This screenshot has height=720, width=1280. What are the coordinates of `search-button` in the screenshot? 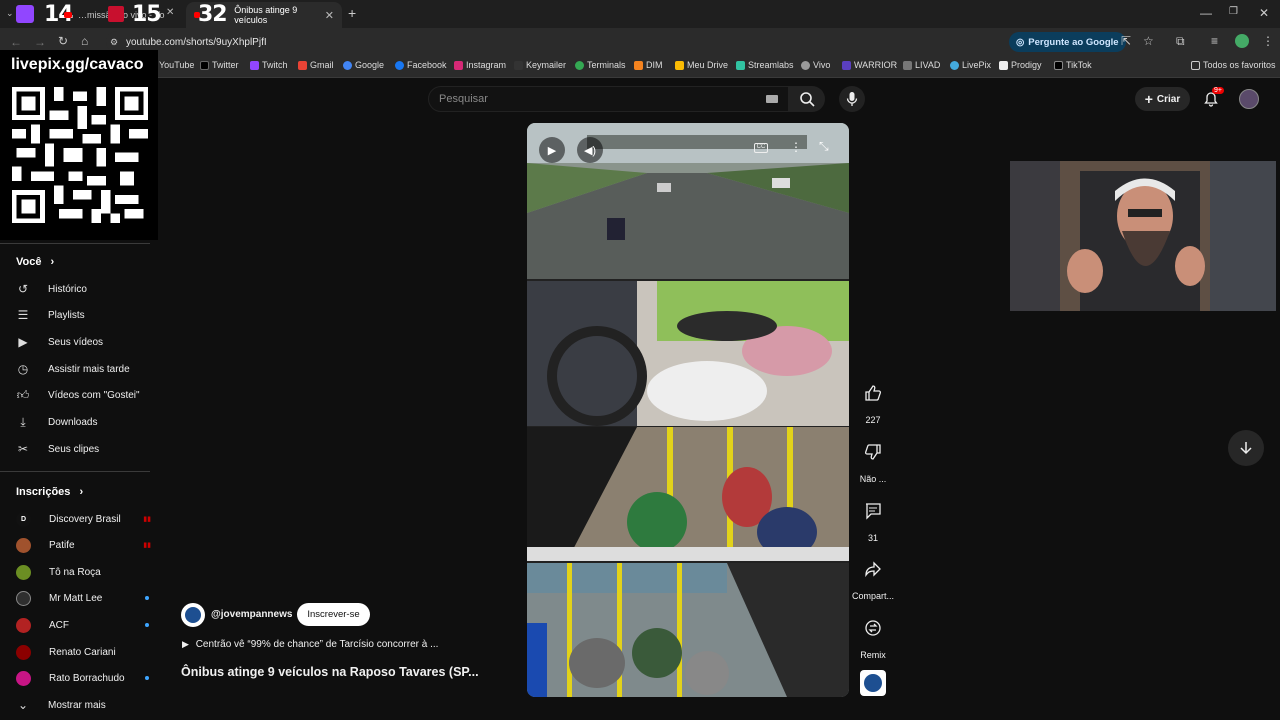 It's located at (807, 99).